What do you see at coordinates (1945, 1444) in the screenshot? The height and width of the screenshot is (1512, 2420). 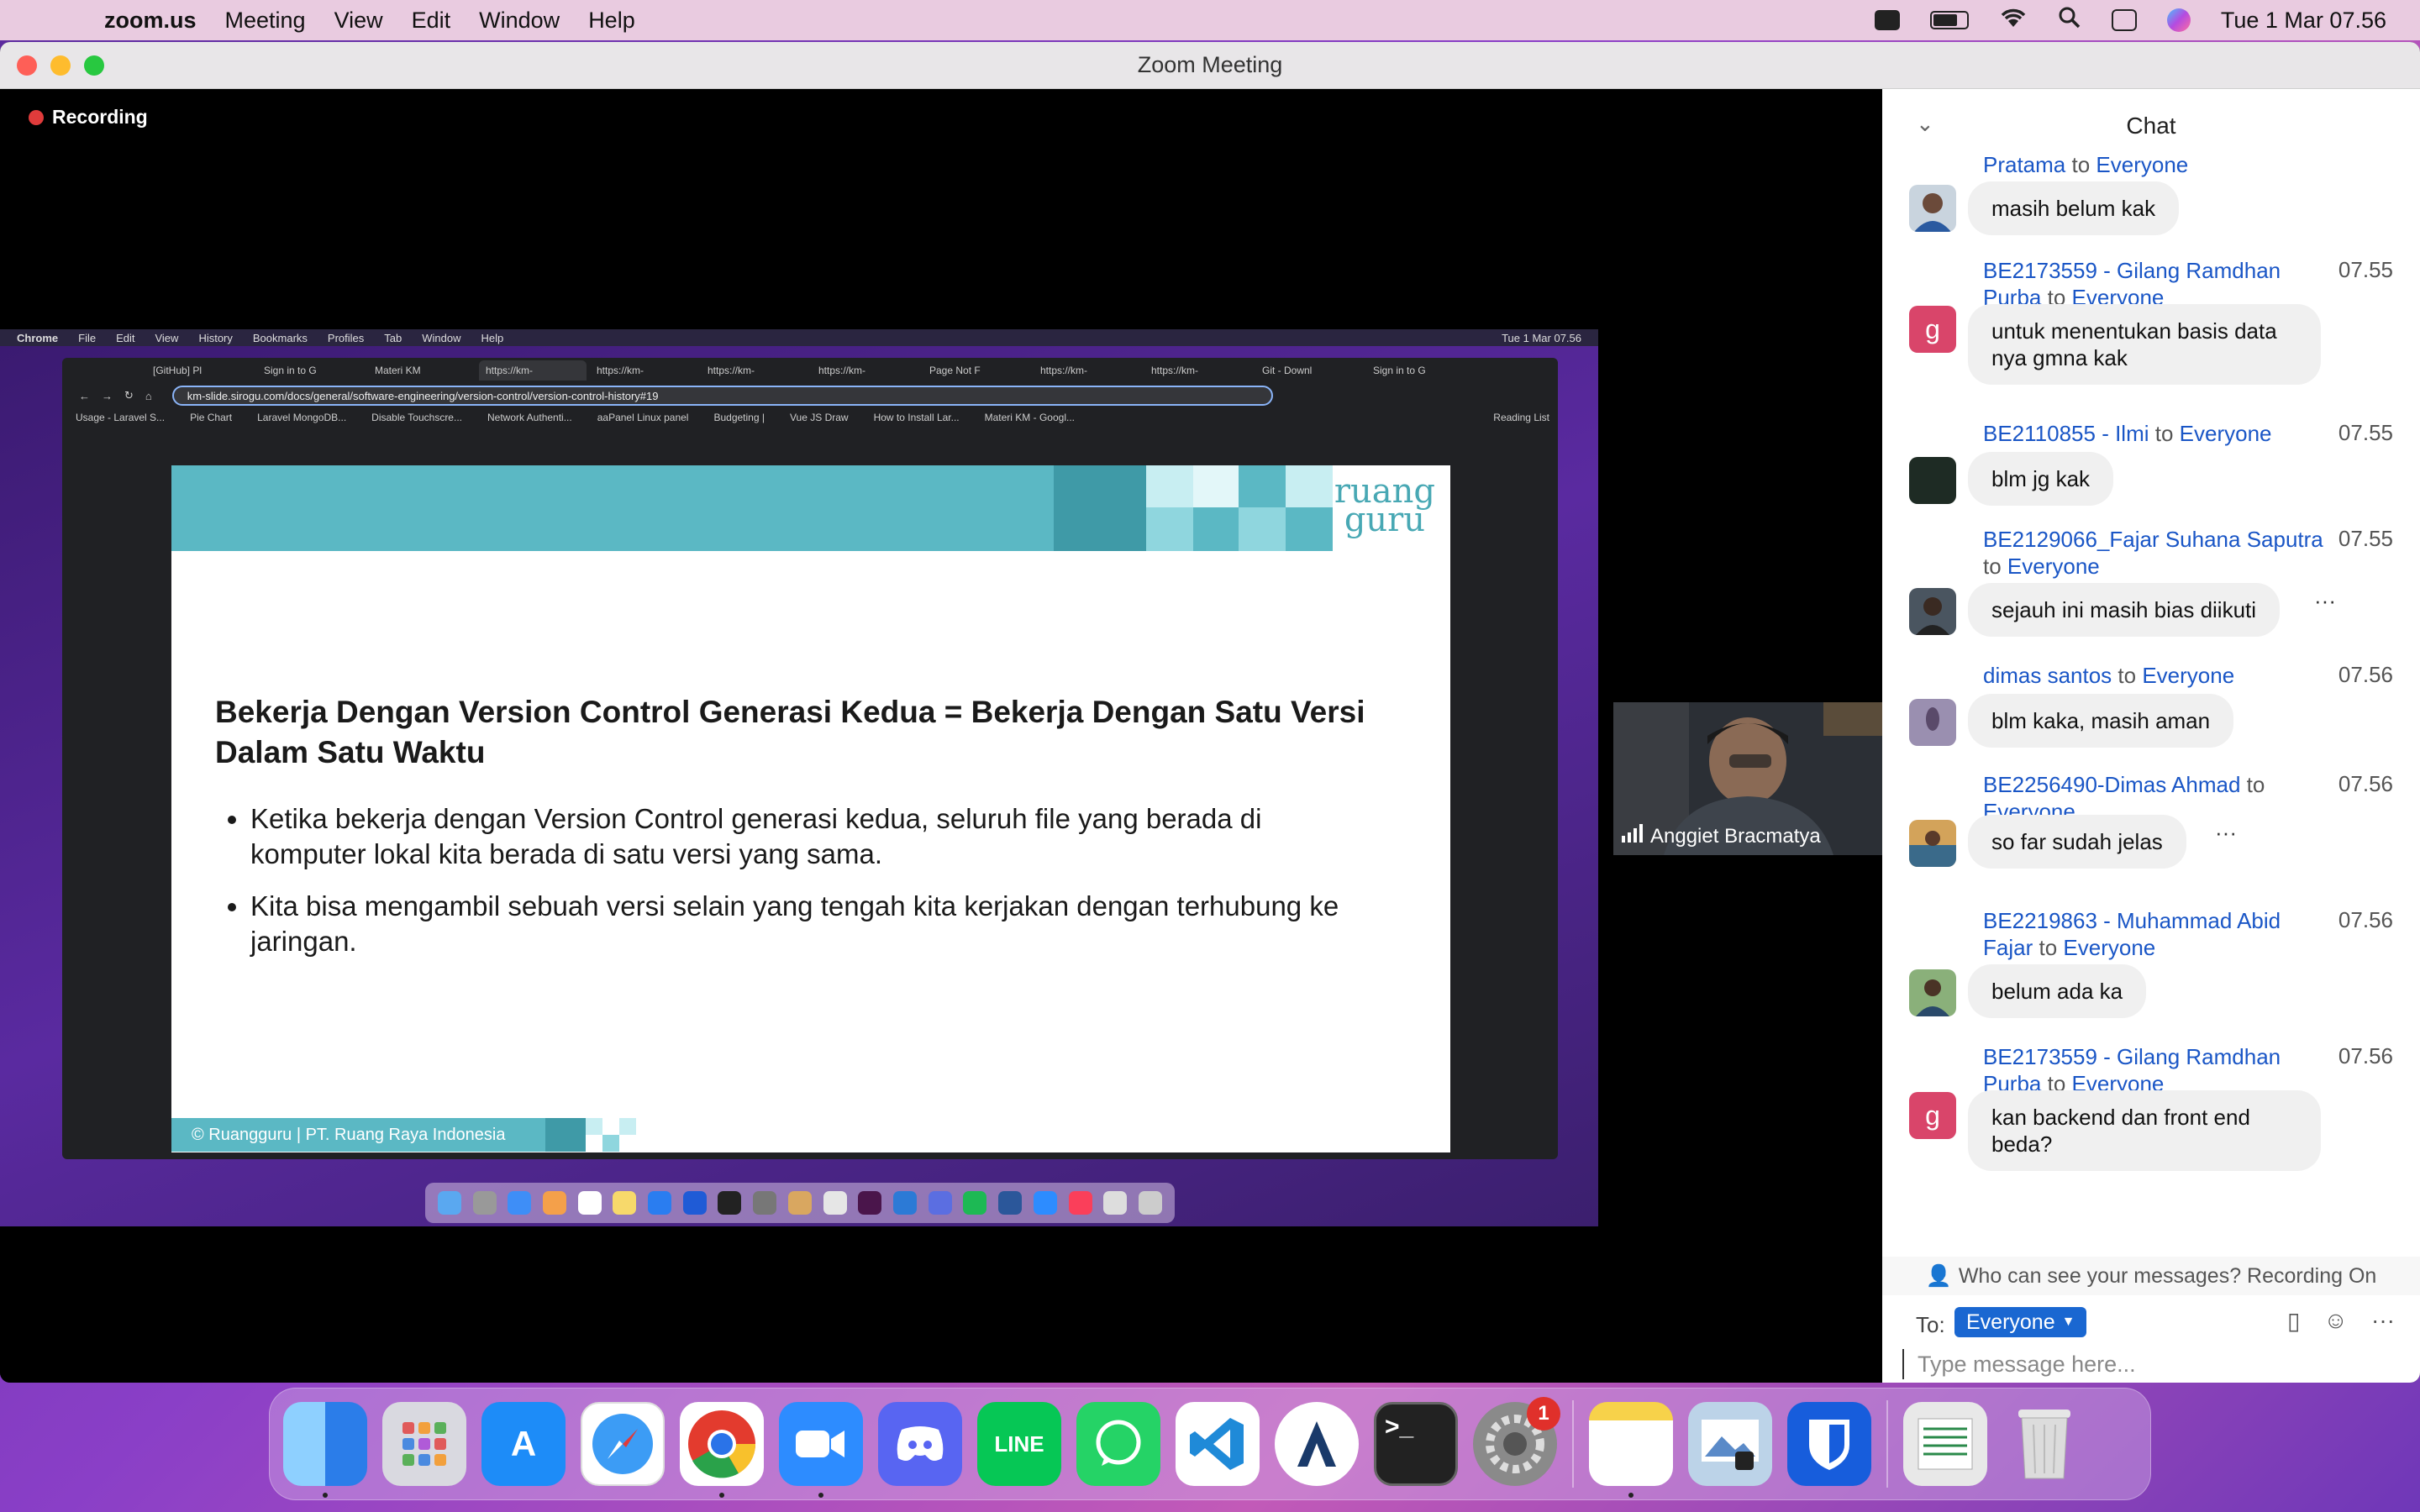 I see `documents-stack-icon` at bounding box center [1945, 1444].